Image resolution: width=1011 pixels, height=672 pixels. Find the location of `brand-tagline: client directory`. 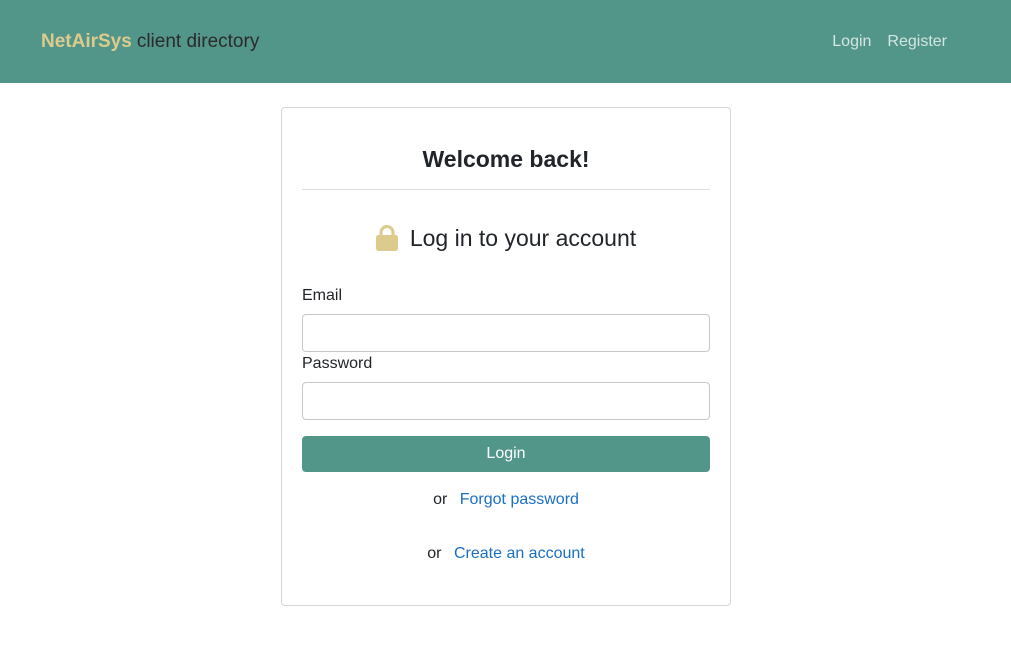

brand-tagline: client directory is located at coordinates (198, 42).